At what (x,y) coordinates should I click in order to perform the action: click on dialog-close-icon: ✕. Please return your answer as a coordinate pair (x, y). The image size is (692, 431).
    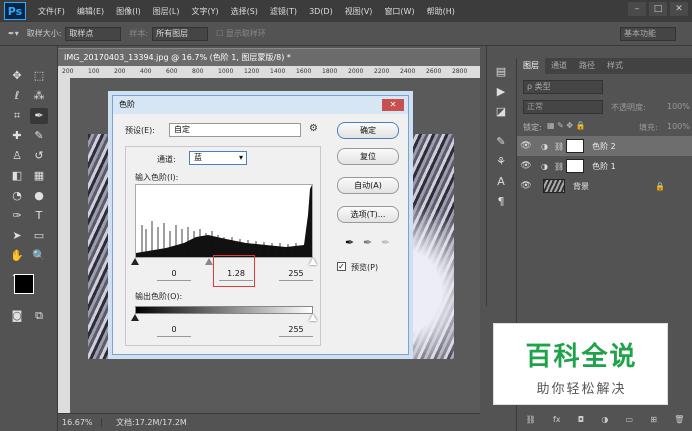
    Looking at the image, I should click on (393, 105).